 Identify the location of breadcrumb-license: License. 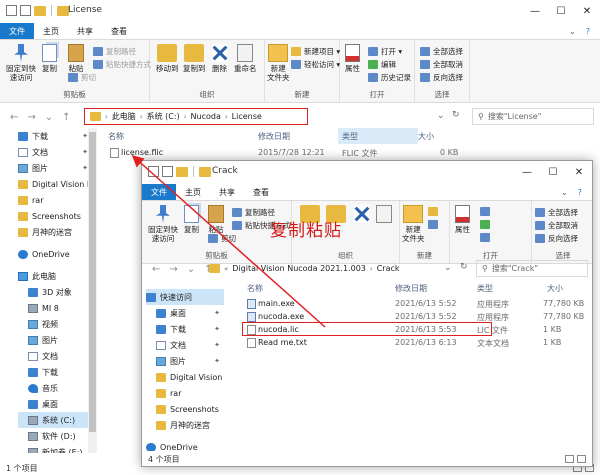
(247, 116).